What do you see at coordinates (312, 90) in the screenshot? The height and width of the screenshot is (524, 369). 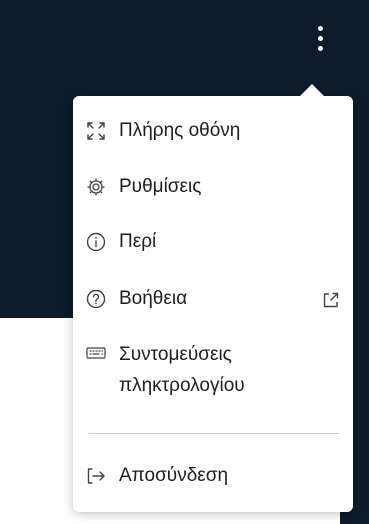 I see `menu-caret` at bounding box center [312, 90].